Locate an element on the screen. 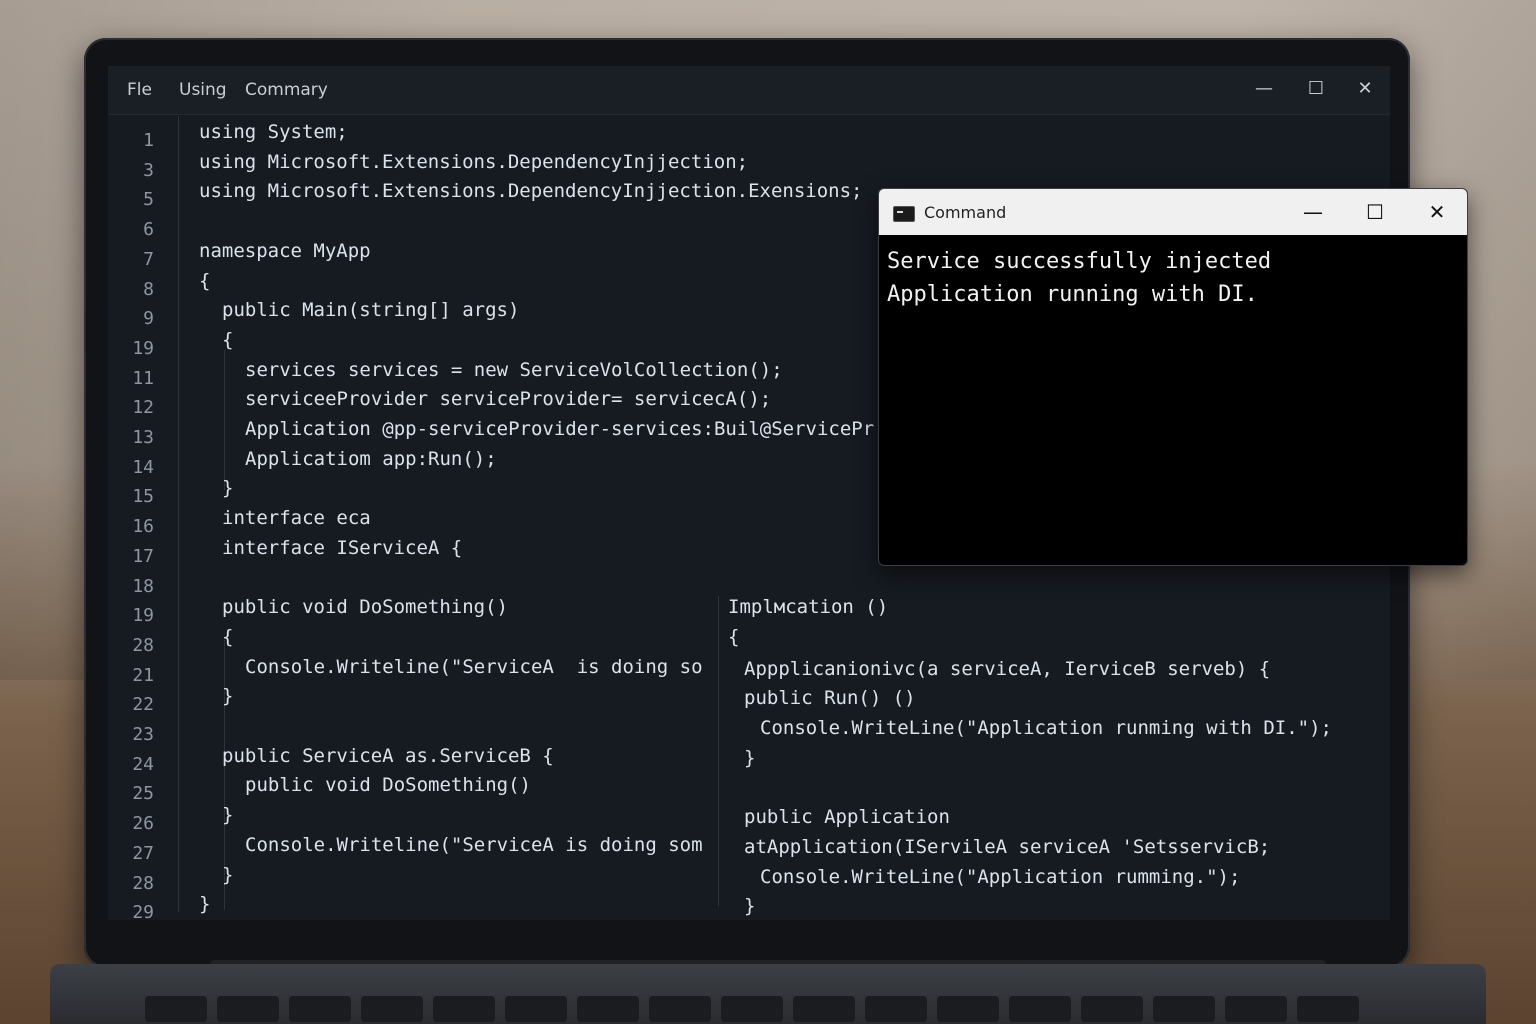 This screenshot has width=1536, height=1024. line-number: 6 is located at coordinates (148, 230).